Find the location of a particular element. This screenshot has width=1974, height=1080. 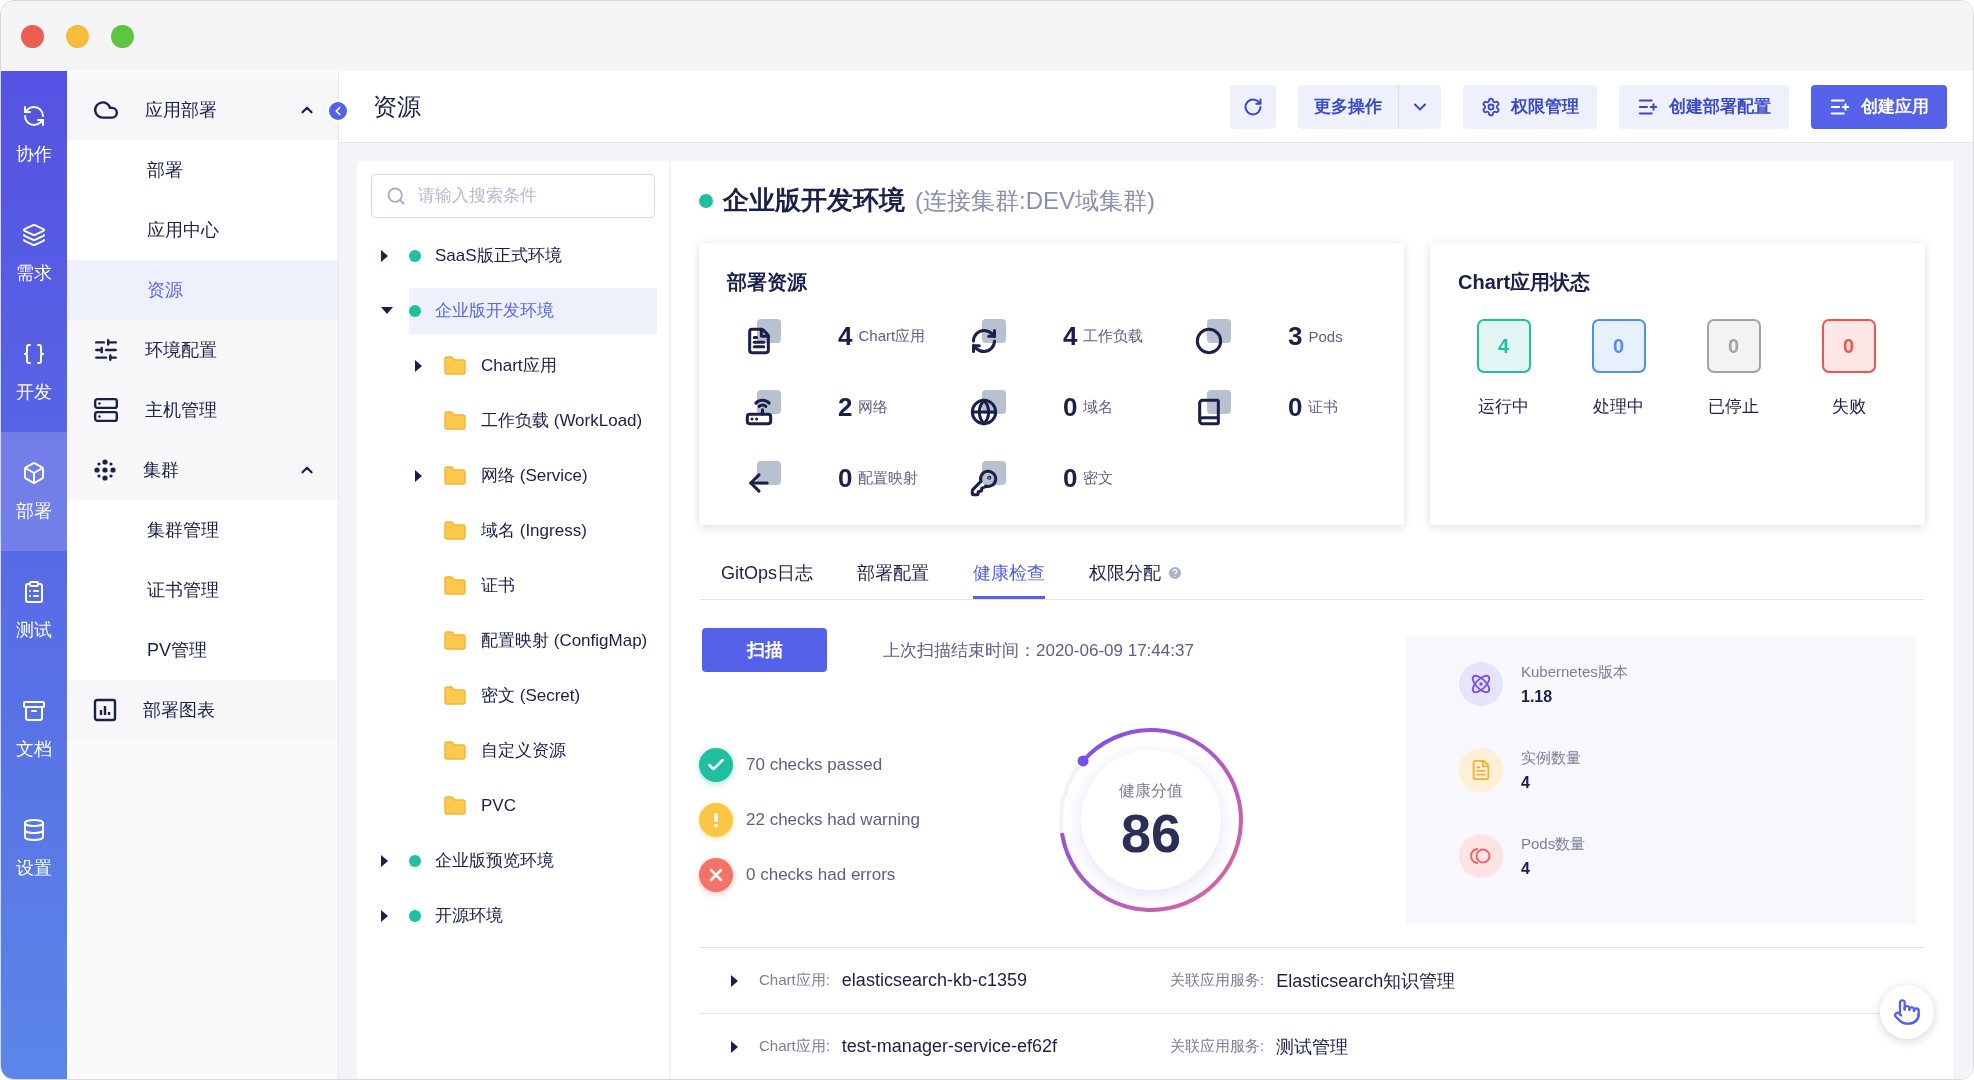

stat-value: 1.18 is located at coordinates (1537, 696).